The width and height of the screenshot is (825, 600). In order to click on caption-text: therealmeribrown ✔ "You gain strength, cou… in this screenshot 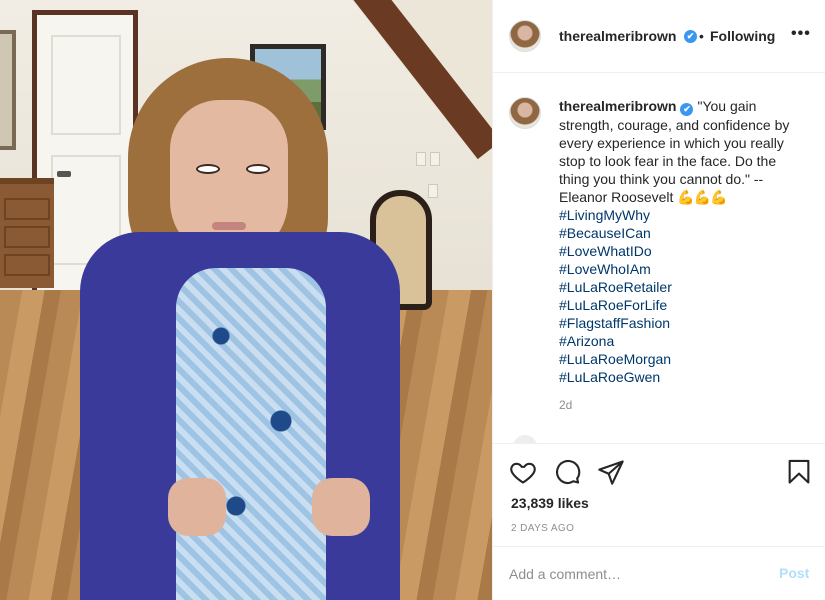, I will do `click(684, 241)`.